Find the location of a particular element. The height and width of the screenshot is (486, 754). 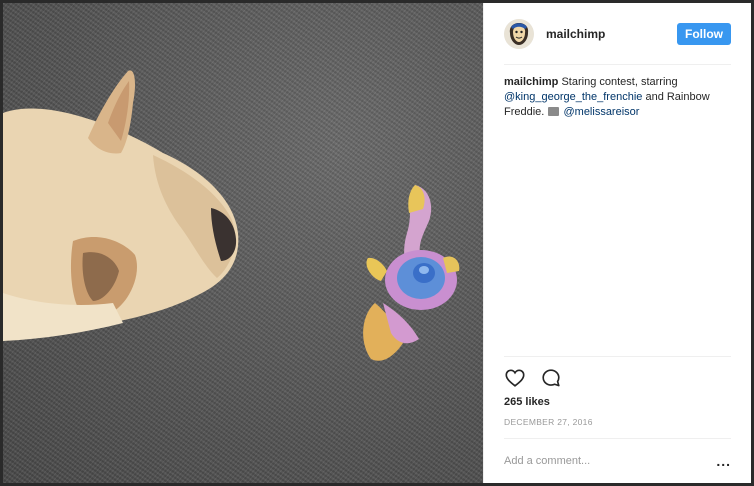

comment-input is located at coordinates (610, 461).